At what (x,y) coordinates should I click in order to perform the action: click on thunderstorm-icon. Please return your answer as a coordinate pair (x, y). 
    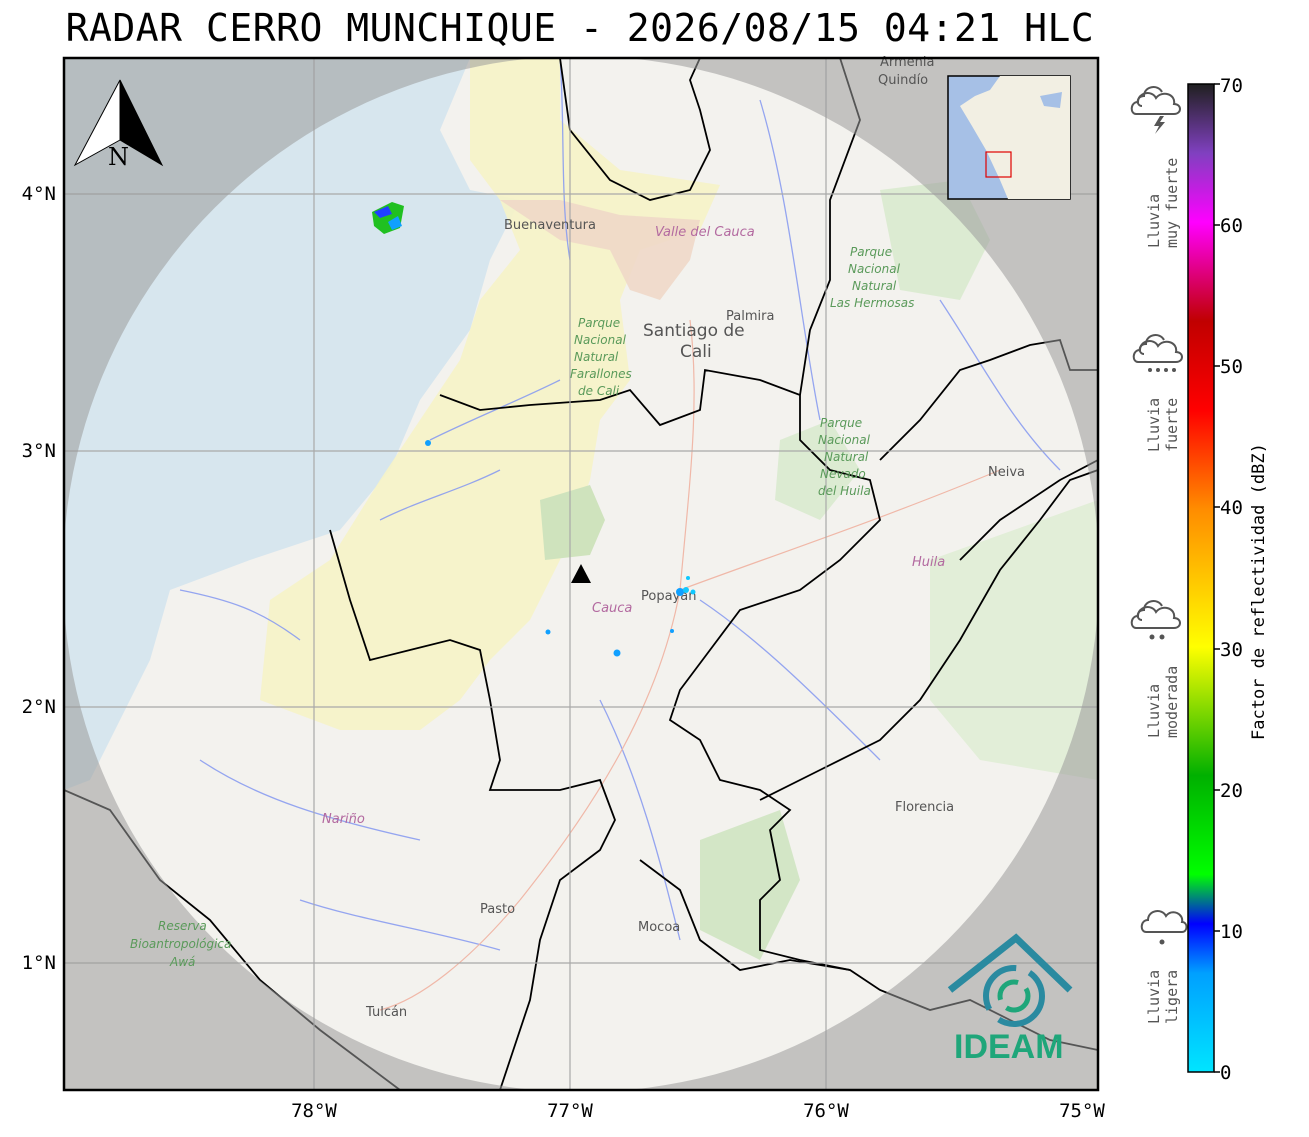
    Looking at the image, I should click on (1155, 110).